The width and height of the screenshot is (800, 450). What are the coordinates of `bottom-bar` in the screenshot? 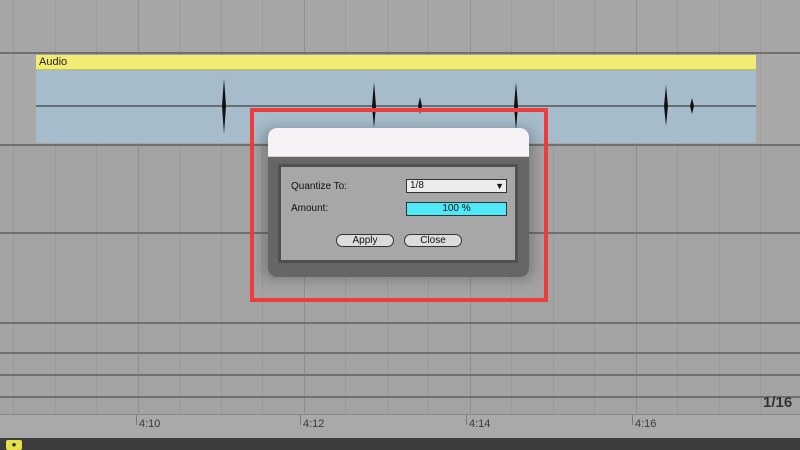 It's located at (400, 444).